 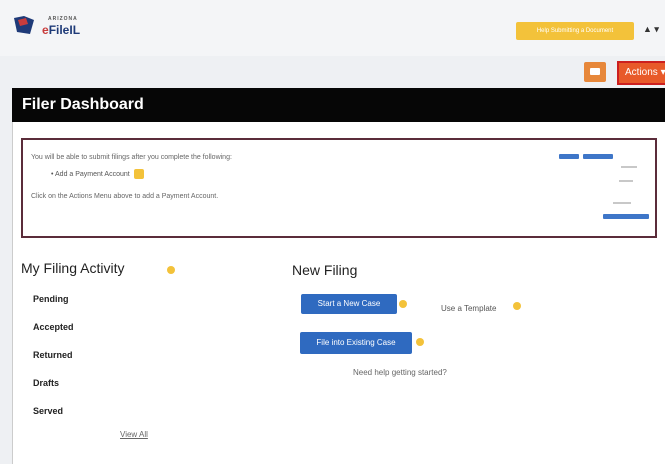 I want to click on use-template-link: Use a Template, so click(x=468, y=308).